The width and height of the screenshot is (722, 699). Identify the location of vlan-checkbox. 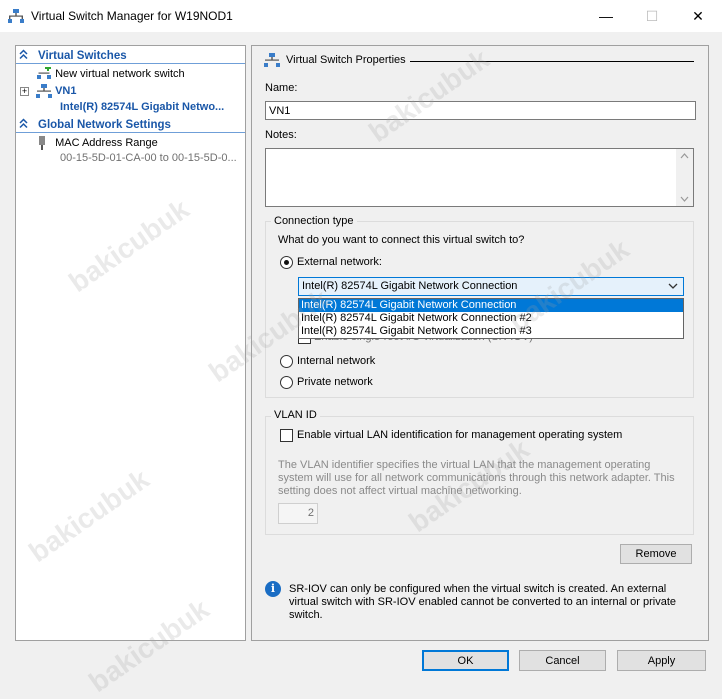
(286, 435).